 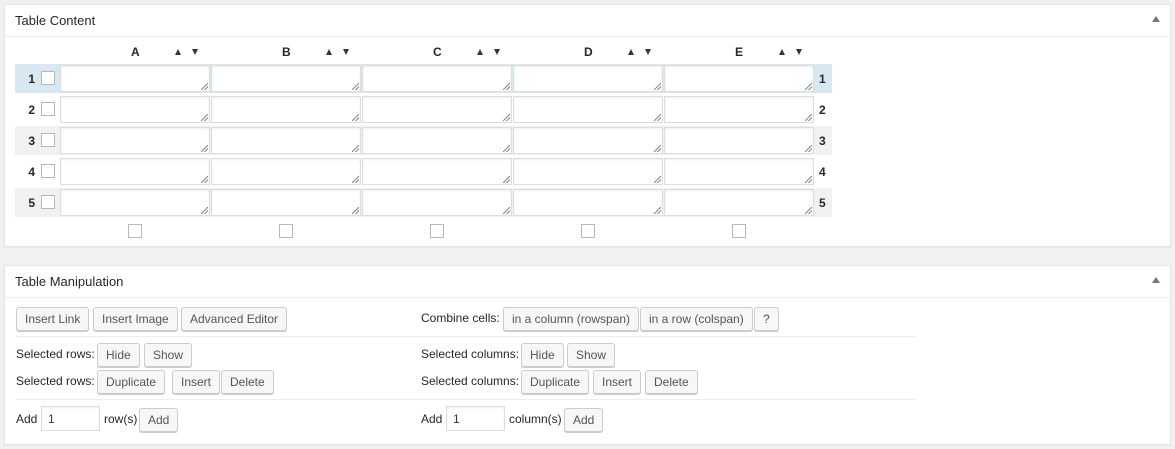 What do you see at coordinates (470, 354) in the screenshot?
I see `selected-columns-label: Selected columns:` at bounding box center [470, 354].